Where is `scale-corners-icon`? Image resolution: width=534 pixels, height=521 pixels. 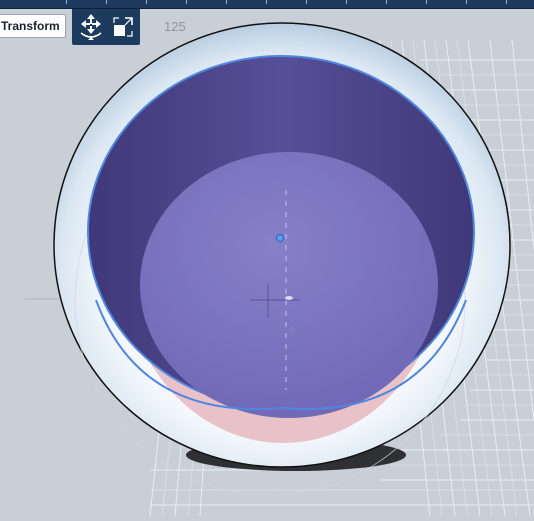
scale-corners-icon is located at coordinates (123, 27).